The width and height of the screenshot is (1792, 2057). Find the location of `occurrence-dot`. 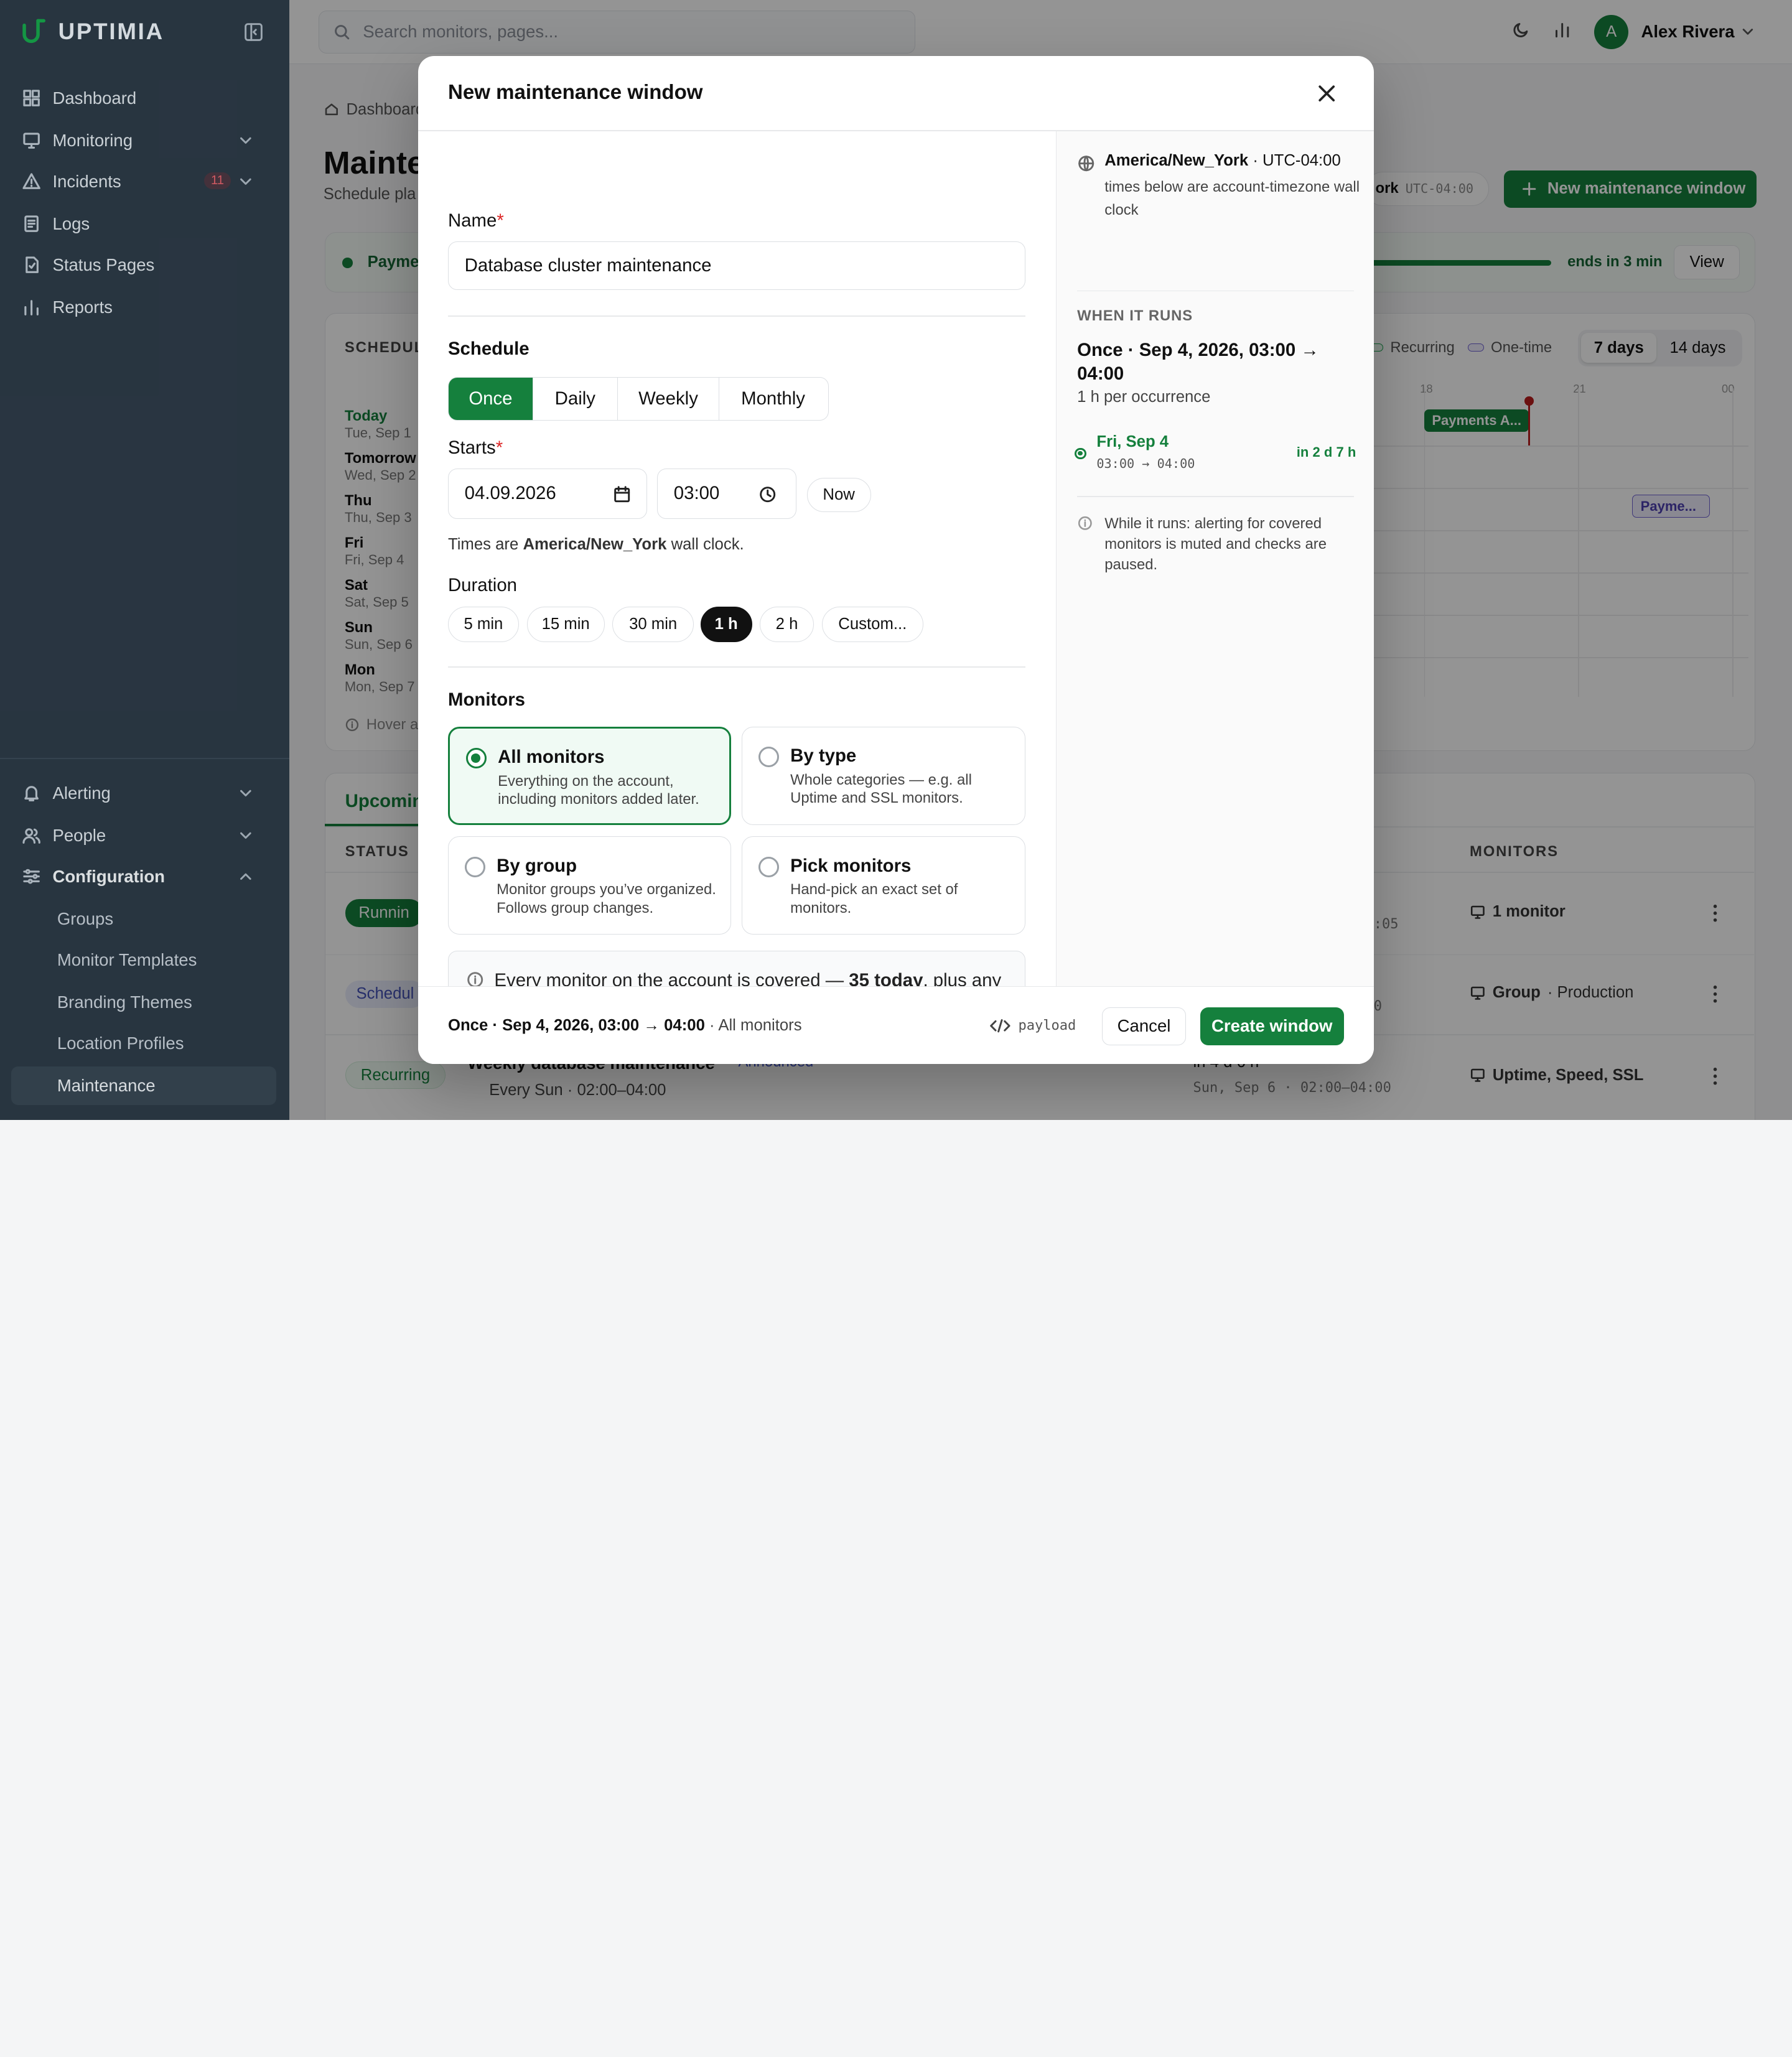

occurrence-dot is located at coordinates (1080, 453).